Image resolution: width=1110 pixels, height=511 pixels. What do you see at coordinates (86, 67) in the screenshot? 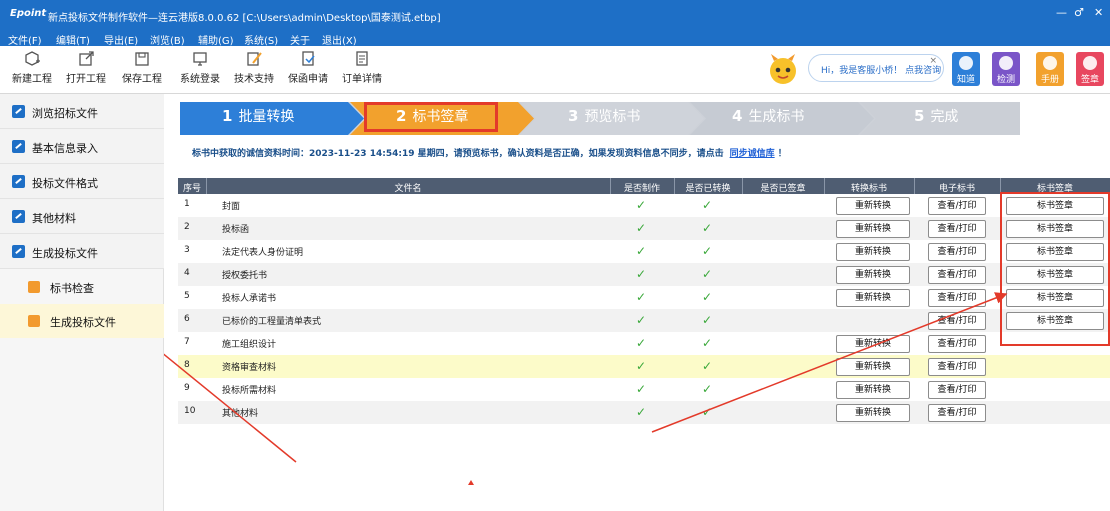
I see `open-project-button: 打开工程` at bounding box center [86, 67].